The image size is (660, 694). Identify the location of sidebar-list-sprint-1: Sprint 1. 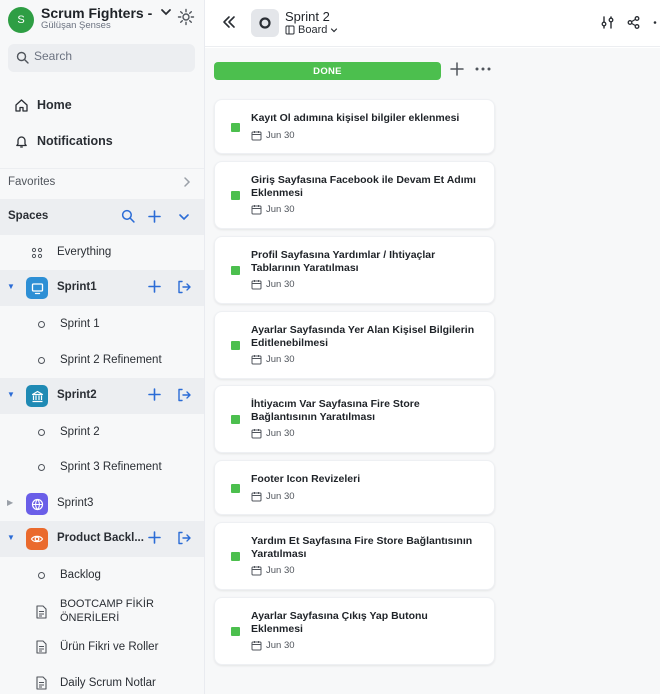
(102, 325).